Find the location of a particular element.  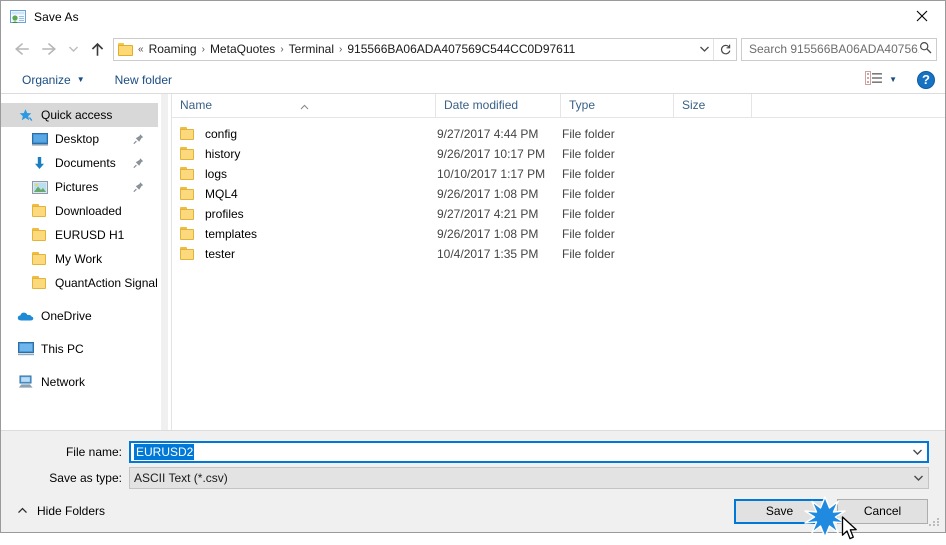

search-icon is located at coordinates (925, 49).